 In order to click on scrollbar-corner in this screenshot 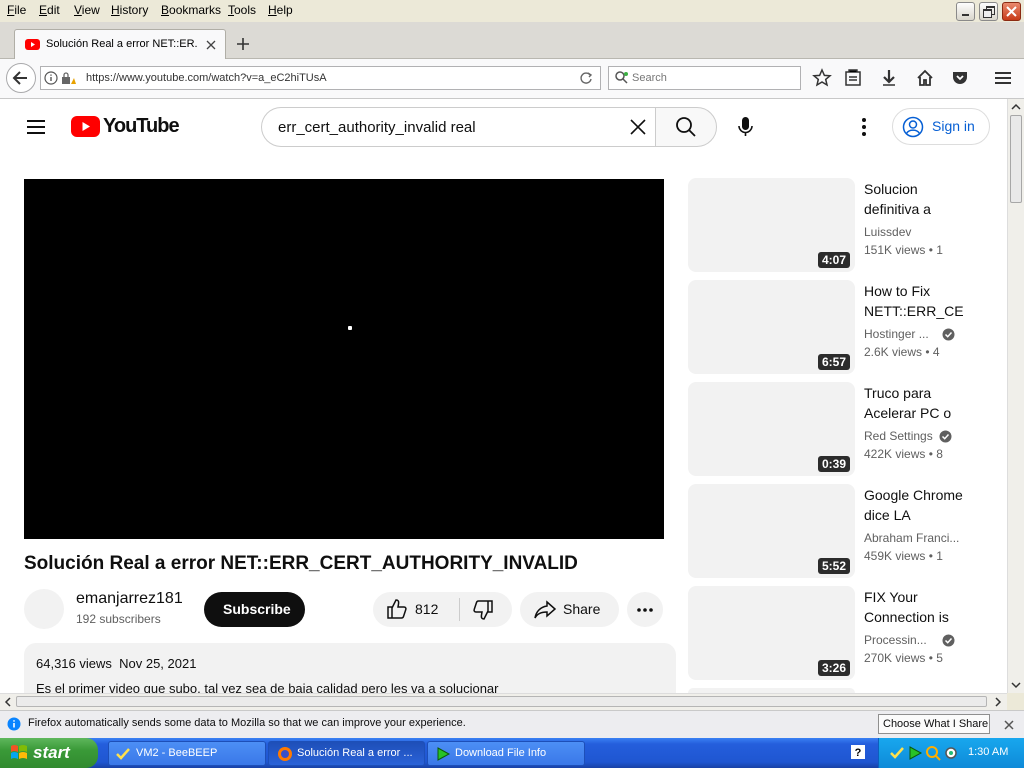, I will do `click(1015, 701)`.